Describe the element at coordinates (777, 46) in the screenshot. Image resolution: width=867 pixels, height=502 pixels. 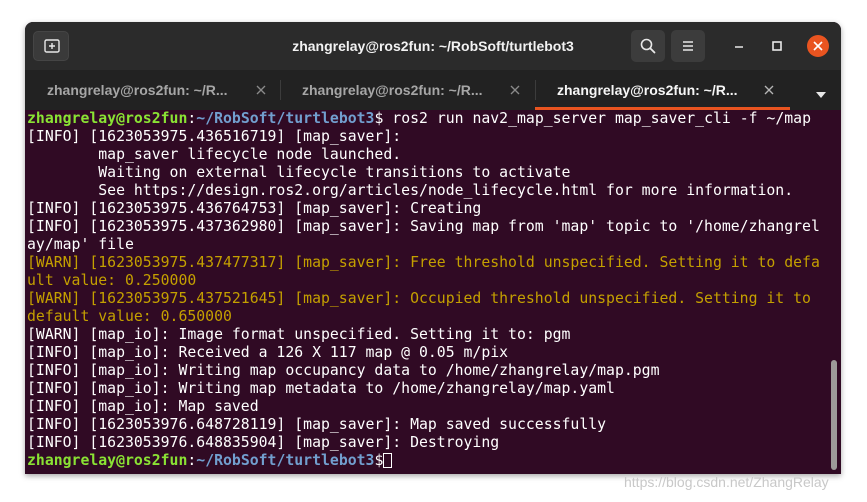
I see `maximize-button` at that location.